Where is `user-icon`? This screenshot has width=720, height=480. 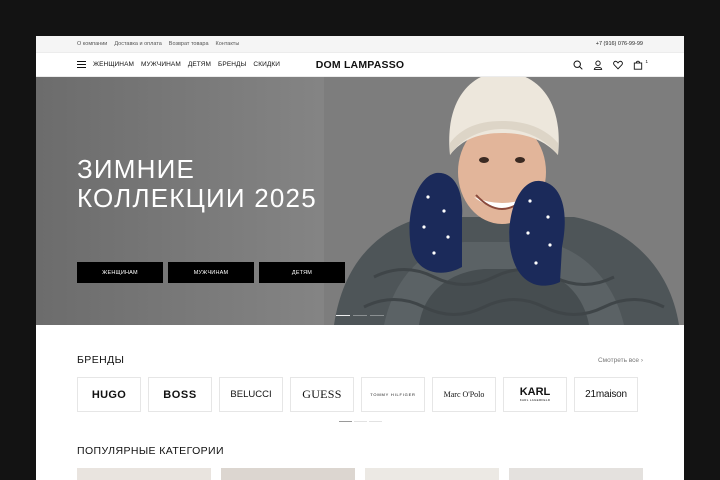 user-icon is located at coordinates (598, 65).